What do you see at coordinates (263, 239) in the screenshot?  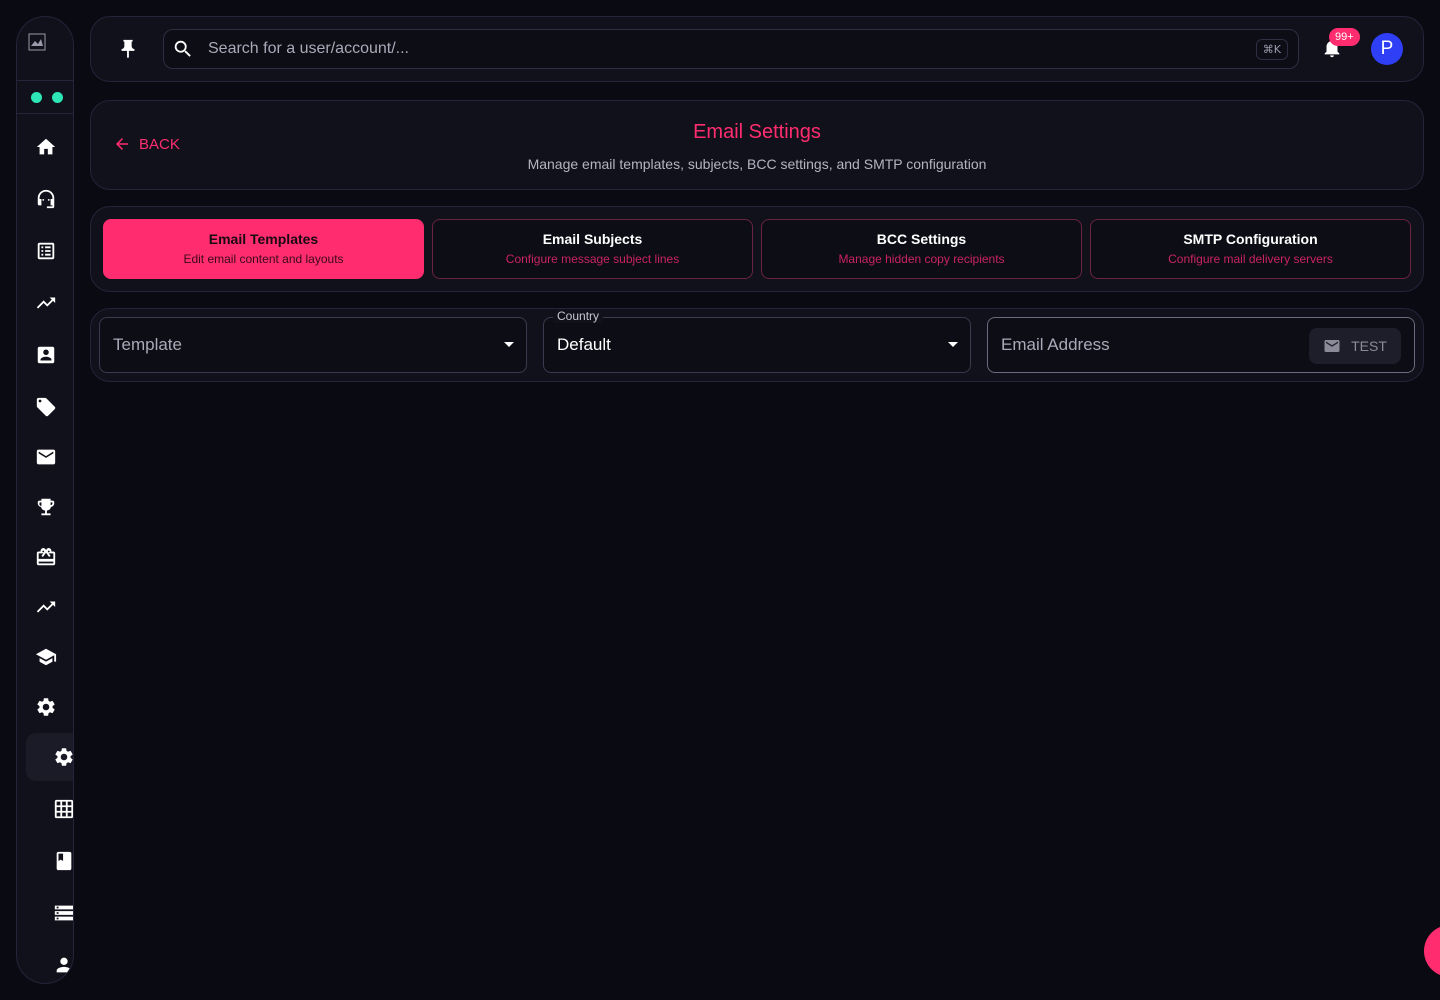 I see `tab-title: Email Templates` at bounding box center [263, 239].